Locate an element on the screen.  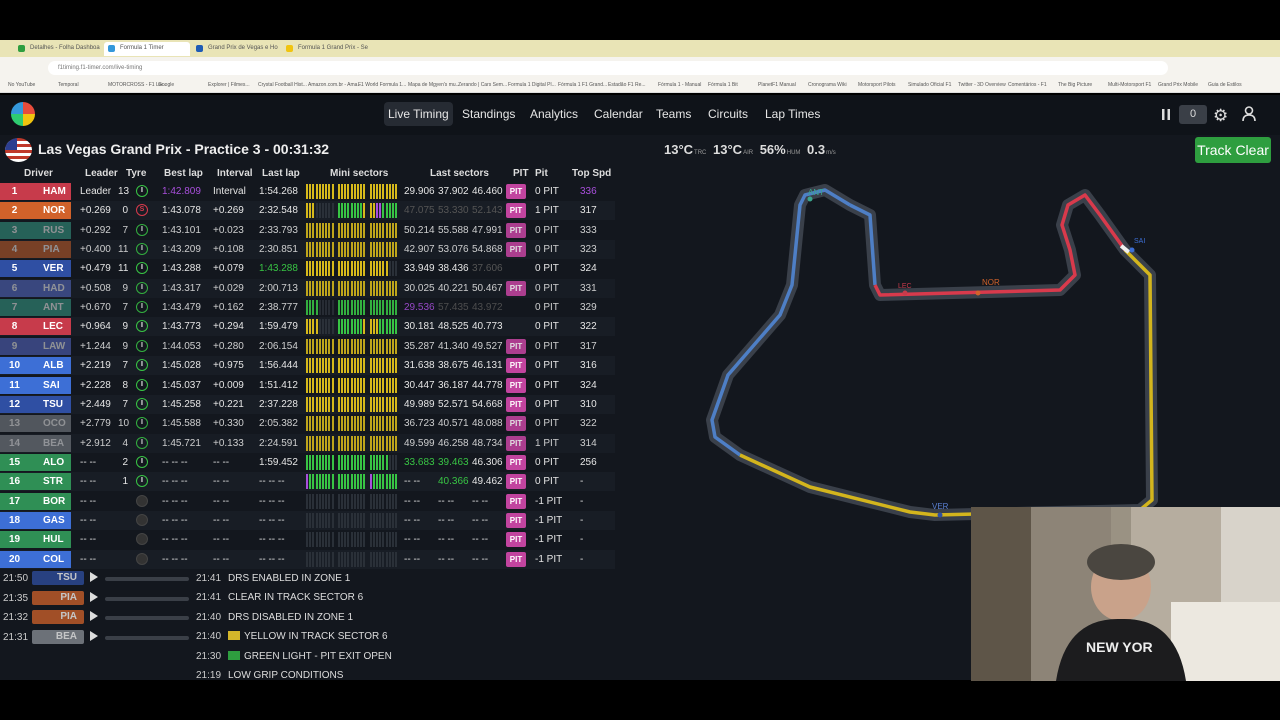
browser-tab: Grand Prix de Vegas e Horários - Conf is located at coordinates (235, 49).